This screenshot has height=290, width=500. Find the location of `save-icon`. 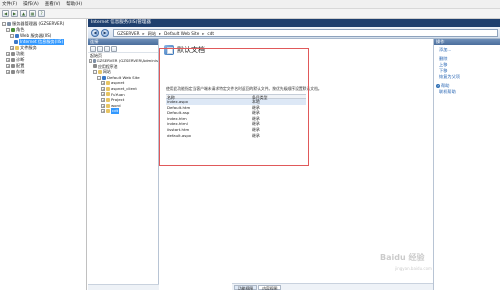

save-icon is located at coordinates (100, 48).